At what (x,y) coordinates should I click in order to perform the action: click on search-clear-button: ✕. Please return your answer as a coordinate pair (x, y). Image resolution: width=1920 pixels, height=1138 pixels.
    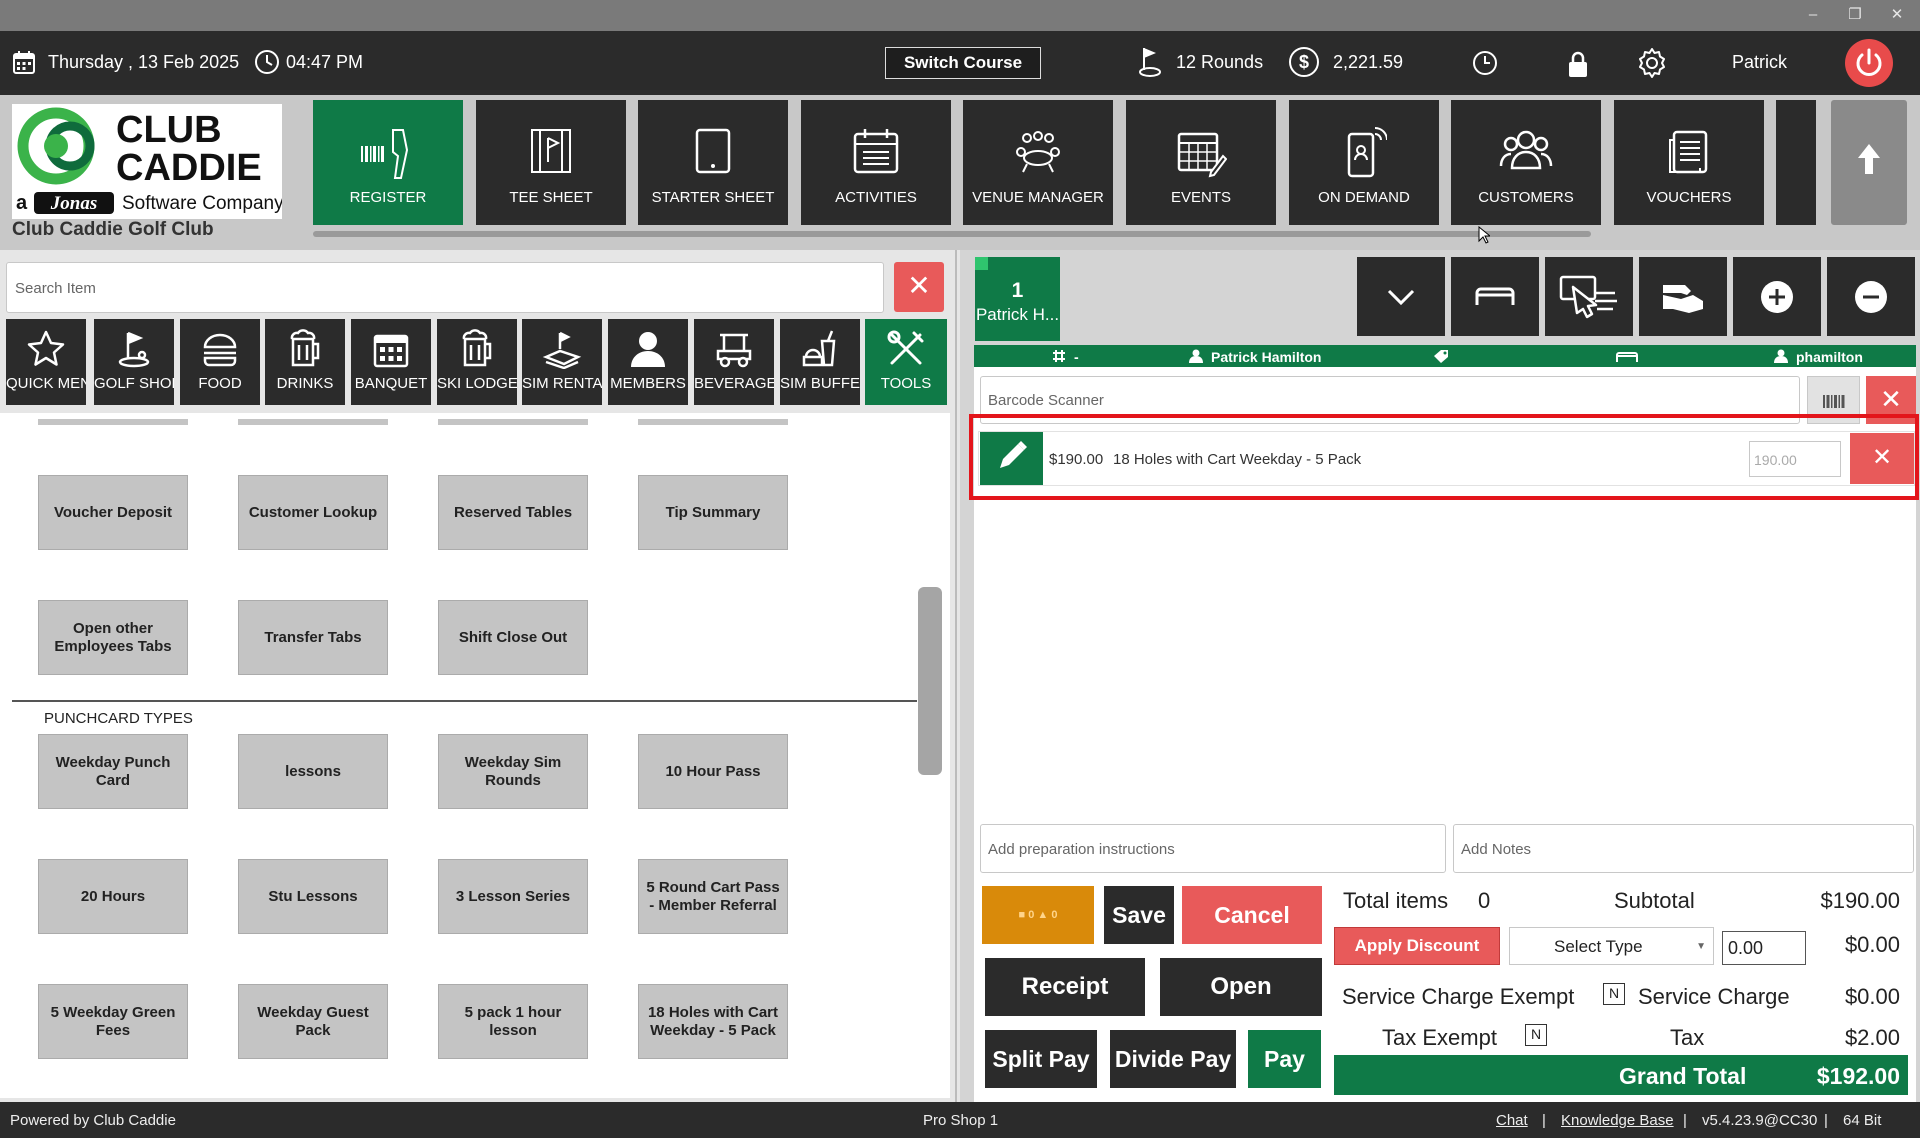
    Looking at the image, I should click on (919, 287).